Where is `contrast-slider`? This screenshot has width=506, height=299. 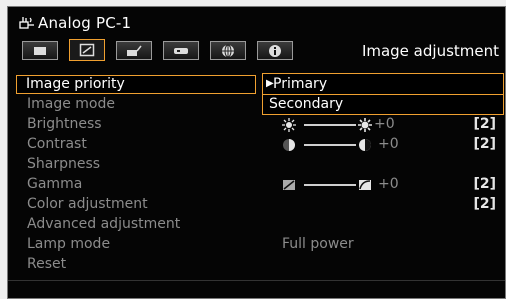 contrast-slider is located at coordinates (330, 145).